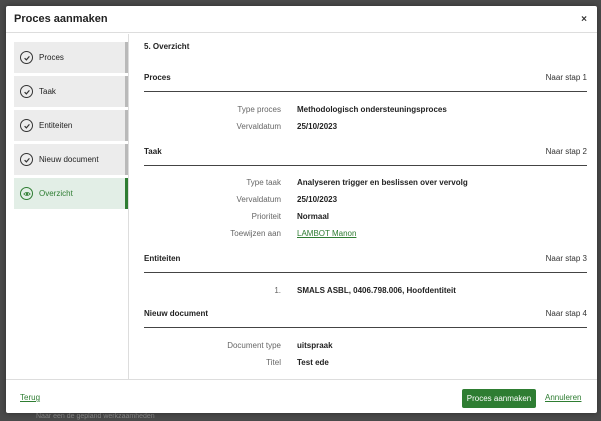 Image resolution: width=601 pixels, height=421 pixels. What do you see at coordinates (499, 398) in the screenshot?
I see `create-process-button: Proces aanmaken` at bounding box center [499, 398].